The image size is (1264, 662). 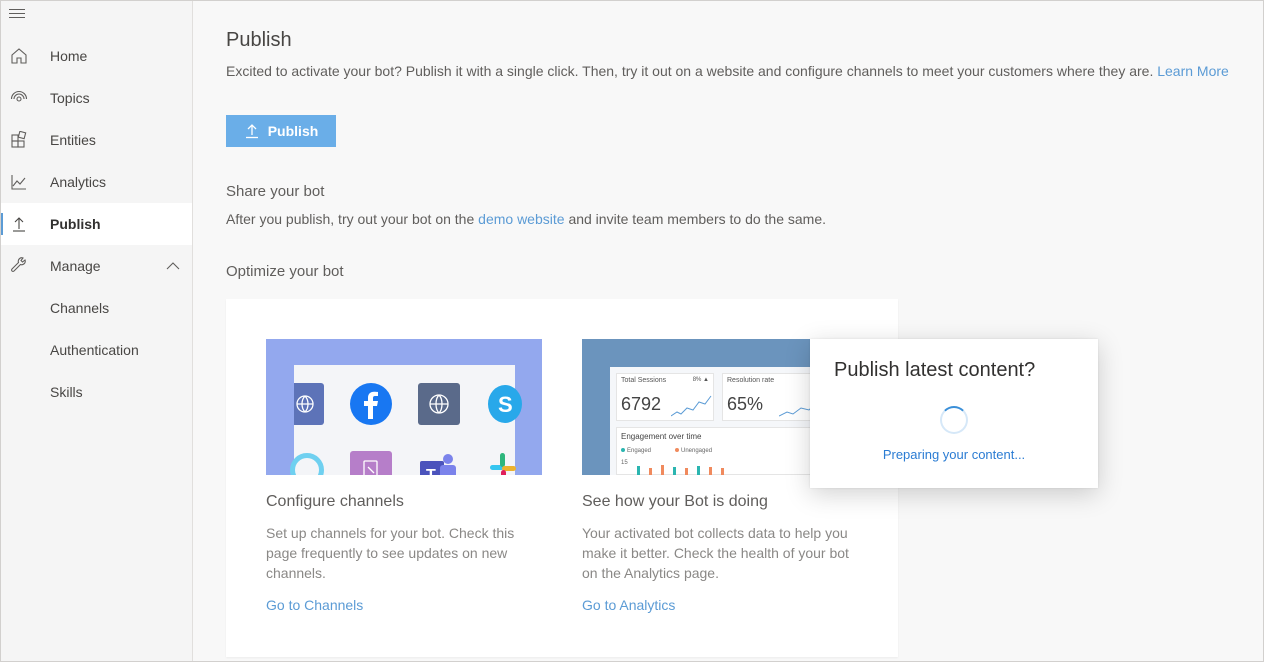 What do you see at coordinates (745, 404) in the screenshot?
I see `resolution-value: 65%` at bounding box center [745, 404].